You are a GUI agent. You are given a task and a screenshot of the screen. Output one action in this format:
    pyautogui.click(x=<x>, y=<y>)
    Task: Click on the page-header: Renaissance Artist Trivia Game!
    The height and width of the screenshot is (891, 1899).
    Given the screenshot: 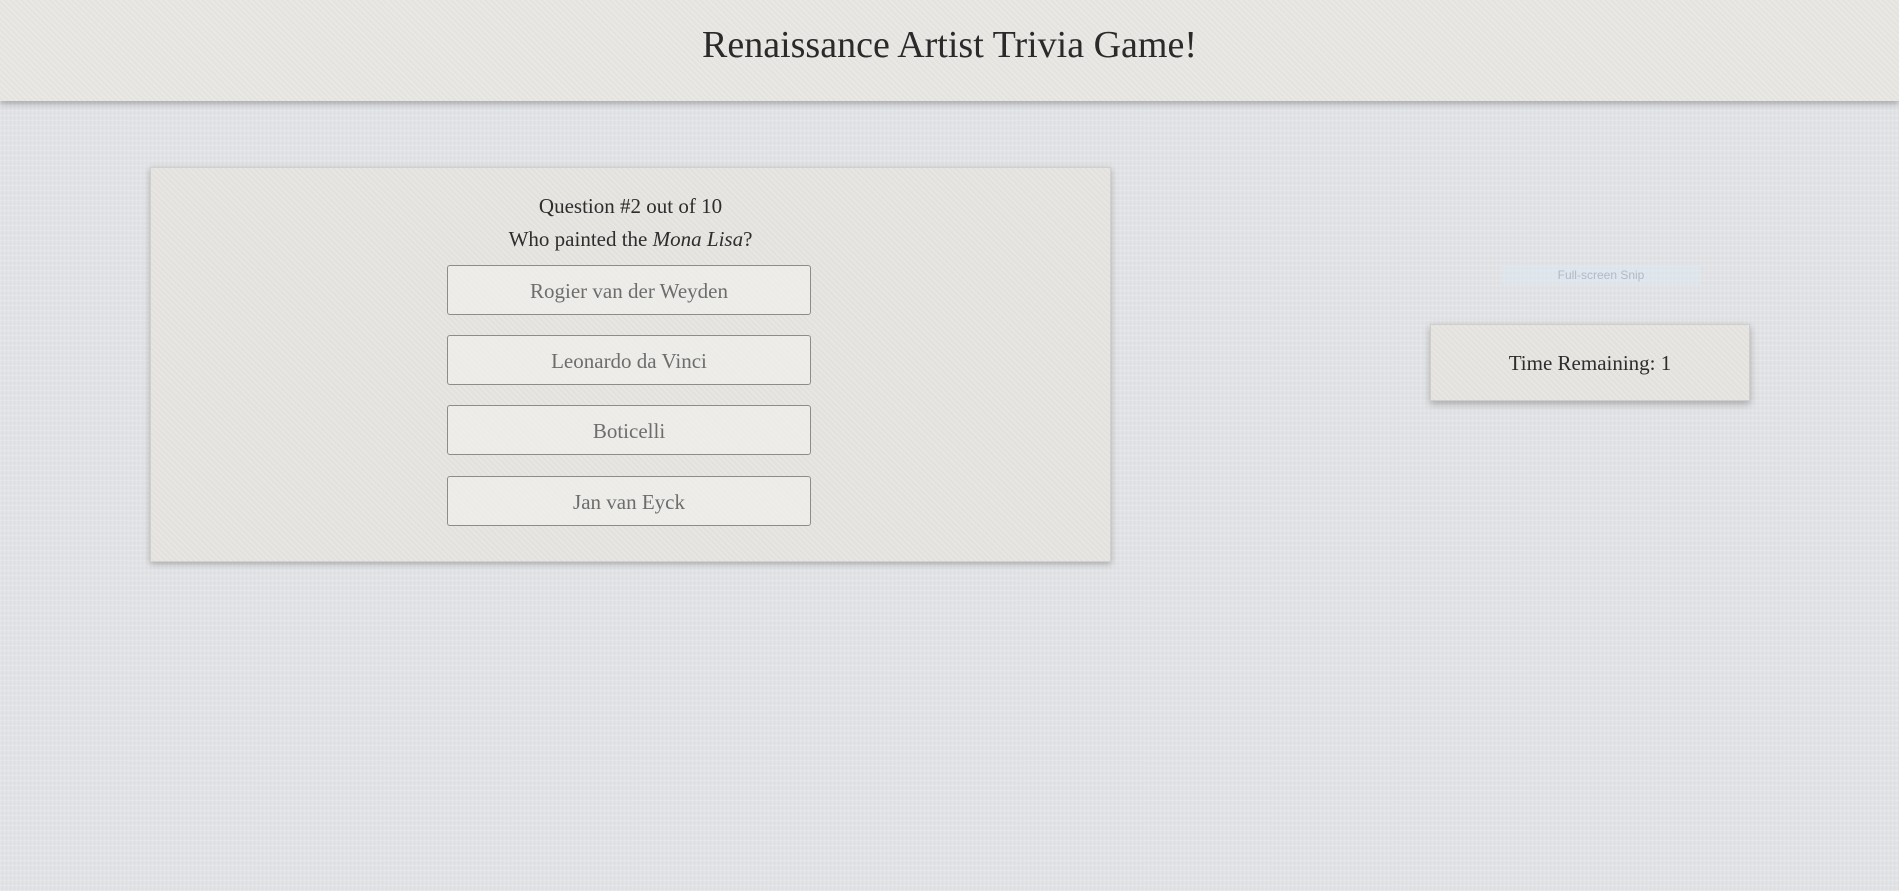 What is the action you would take?
    pyautogui.click(x=949, y=50)
    